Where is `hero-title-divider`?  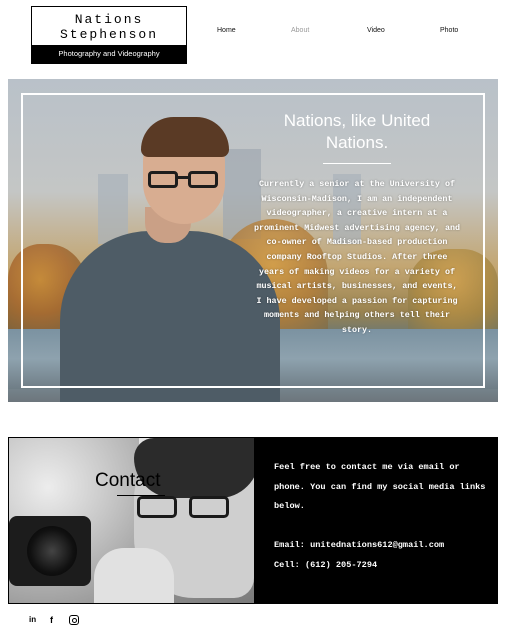 hero-title-divider is located at coordinates (357, 163).